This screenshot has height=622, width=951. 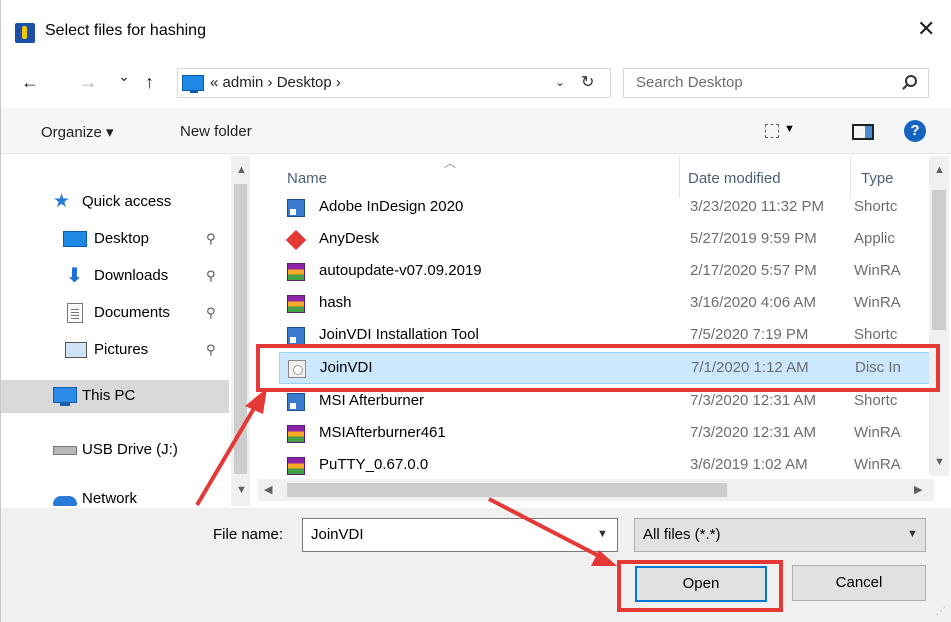 I want to click on help-icon: ?, so click(x=915, y=131).